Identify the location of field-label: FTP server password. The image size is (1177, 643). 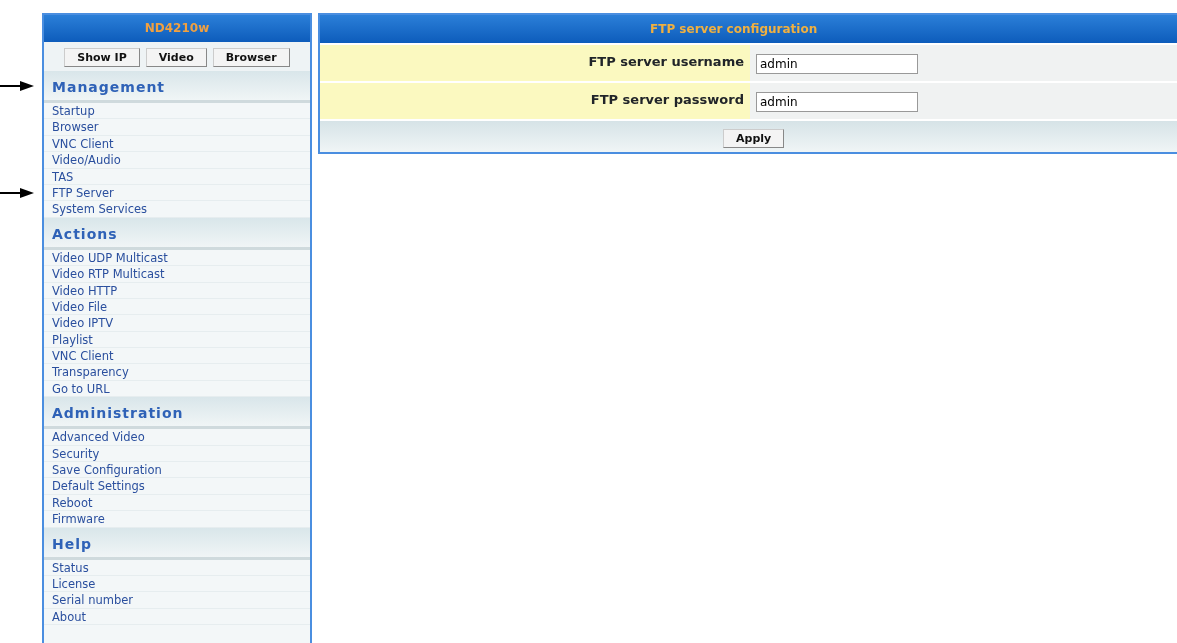
(535, 101).